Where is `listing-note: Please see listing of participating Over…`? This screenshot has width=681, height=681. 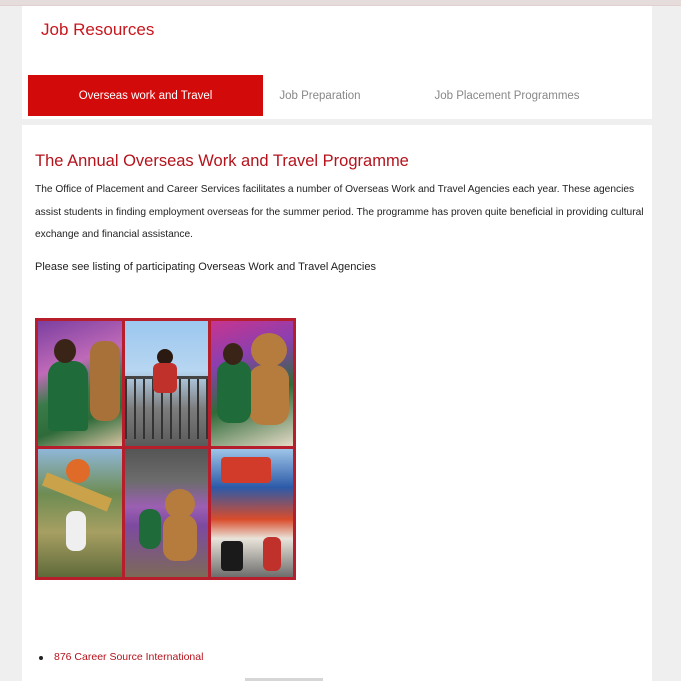 listing-note: Please see listing of participating Over… is located at coordinates (205, 267).